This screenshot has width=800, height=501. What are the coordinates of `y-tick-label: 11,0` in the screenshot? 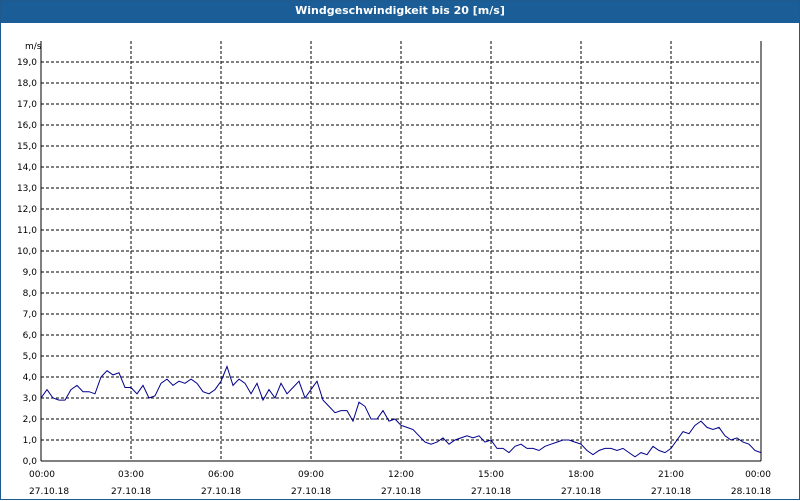 It's located at (27, 231).